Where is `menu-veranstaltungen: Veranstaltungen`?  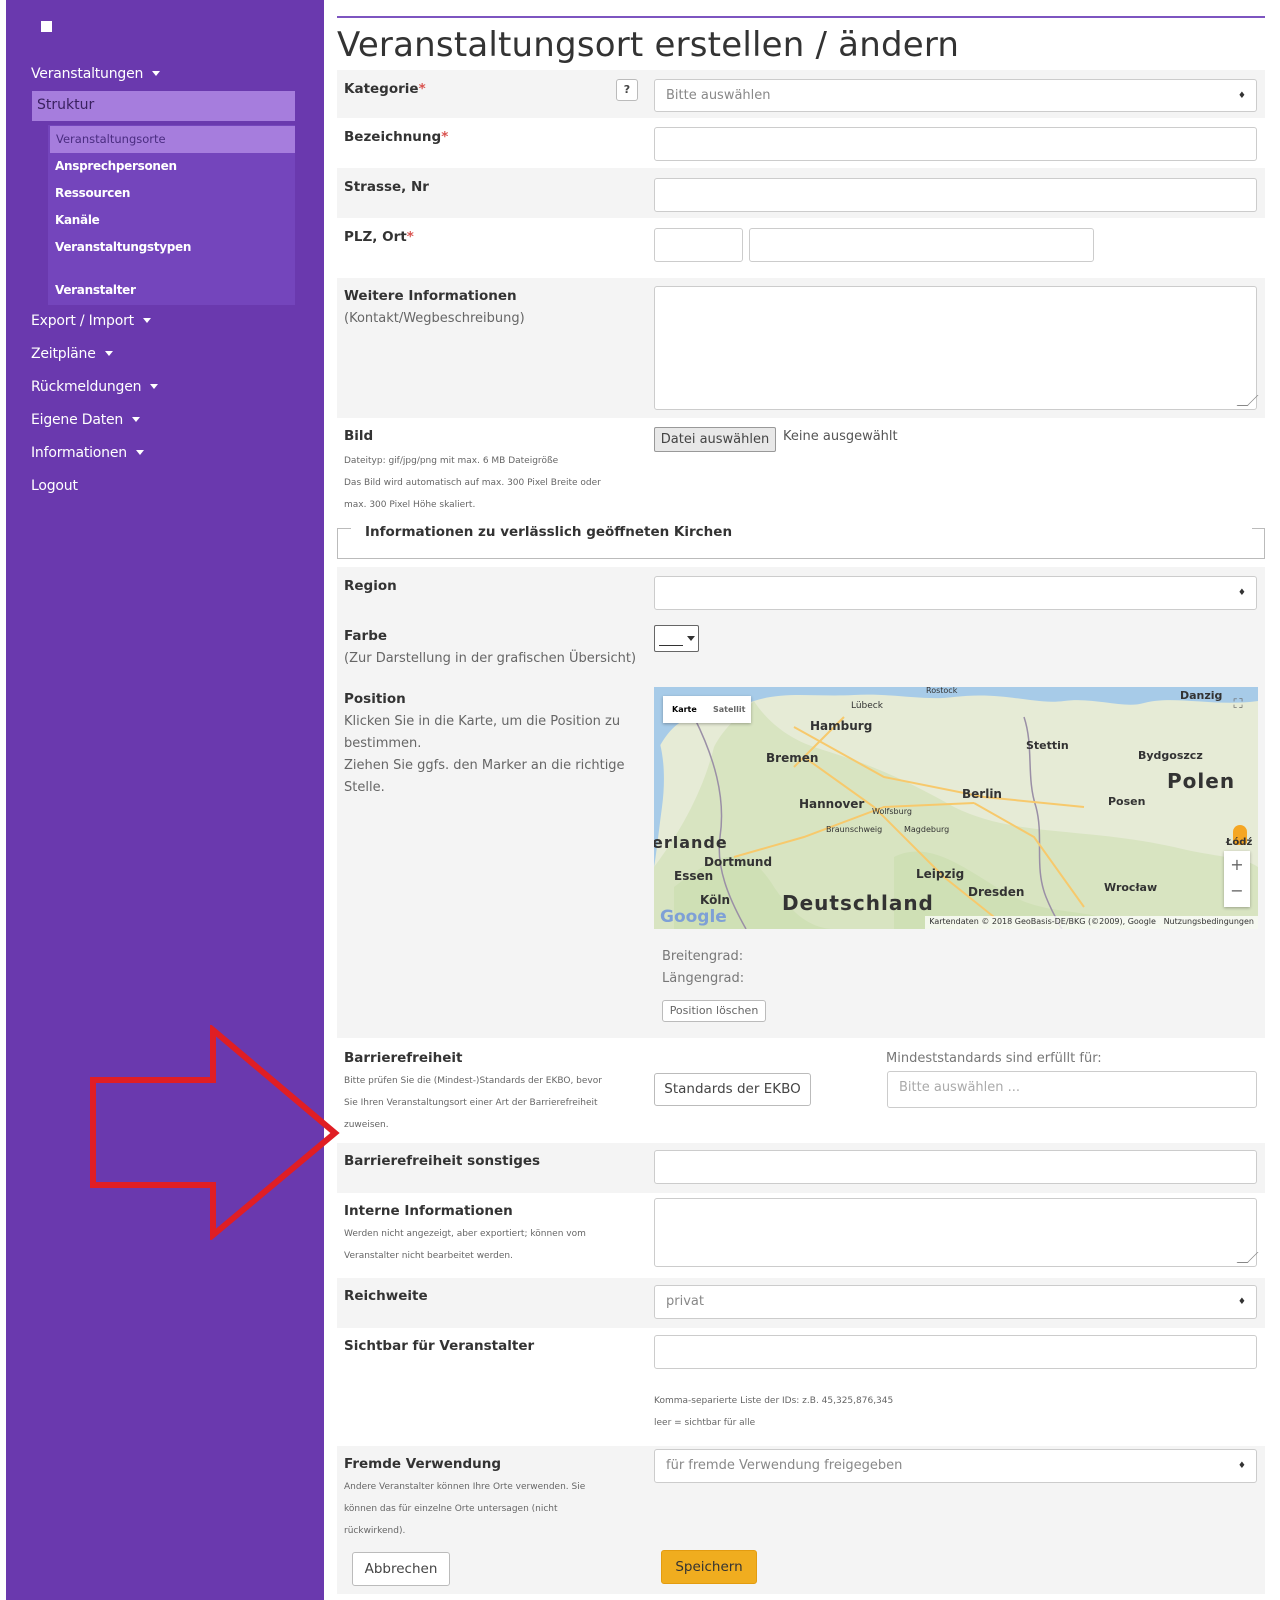 menu-veranstaltungen: Veranstaltungen is located at coordinates (96, 74).